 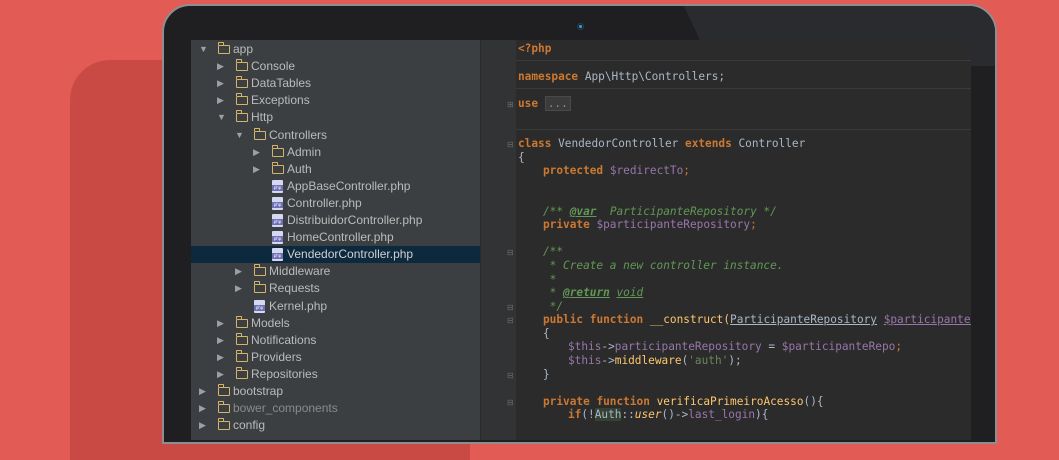 What do you see at coordinates (335, 306) in the screenshot?
I see `tree-file-row: Kernel.php` at bounding box center [335, 306].